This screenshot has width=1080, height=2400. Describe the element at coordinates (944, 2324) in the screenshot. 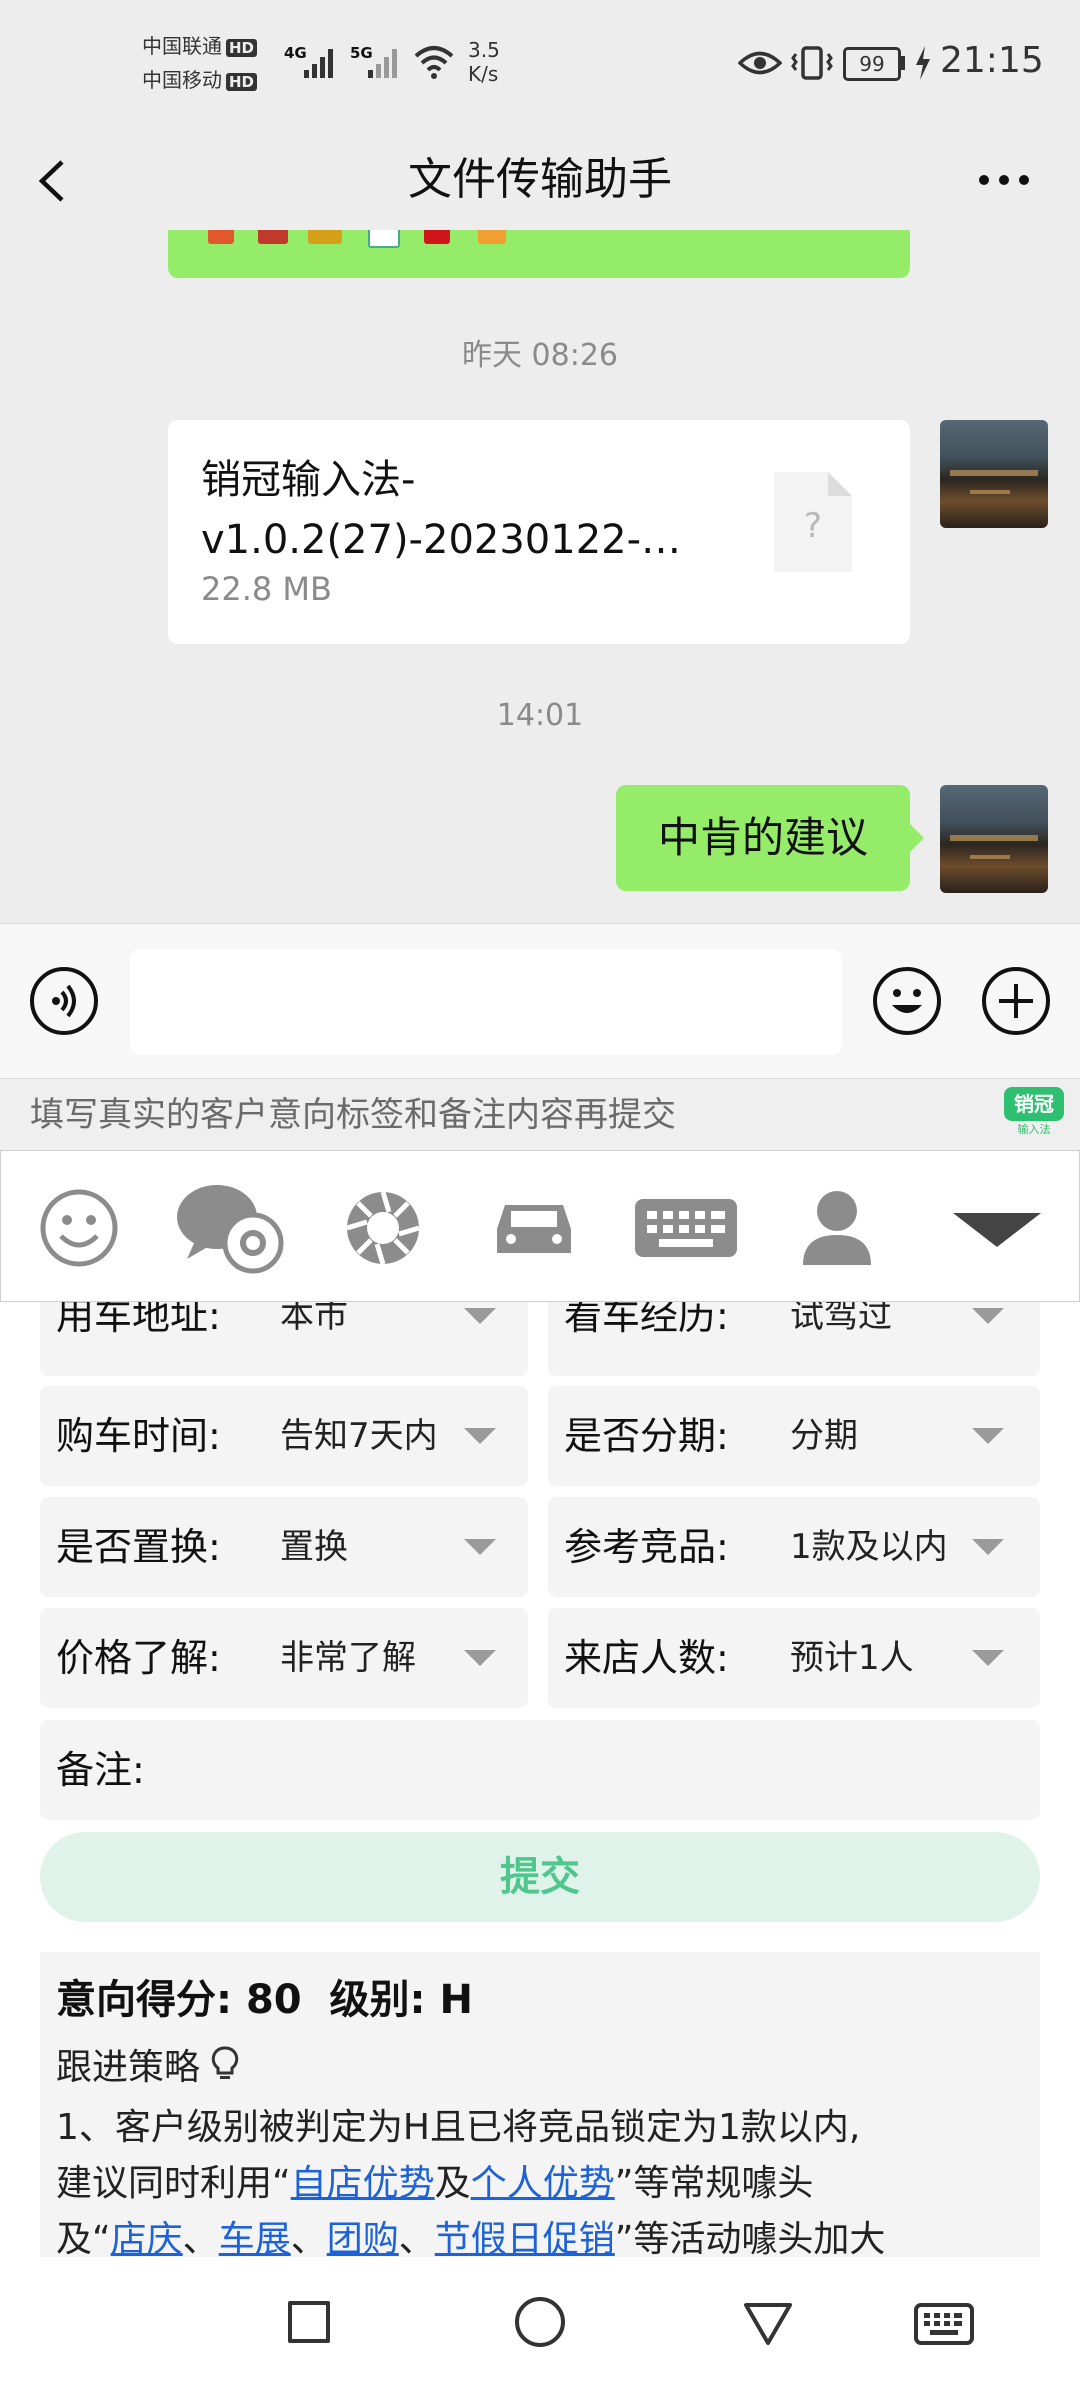

I see `keyboard-switch-icon` at that location.